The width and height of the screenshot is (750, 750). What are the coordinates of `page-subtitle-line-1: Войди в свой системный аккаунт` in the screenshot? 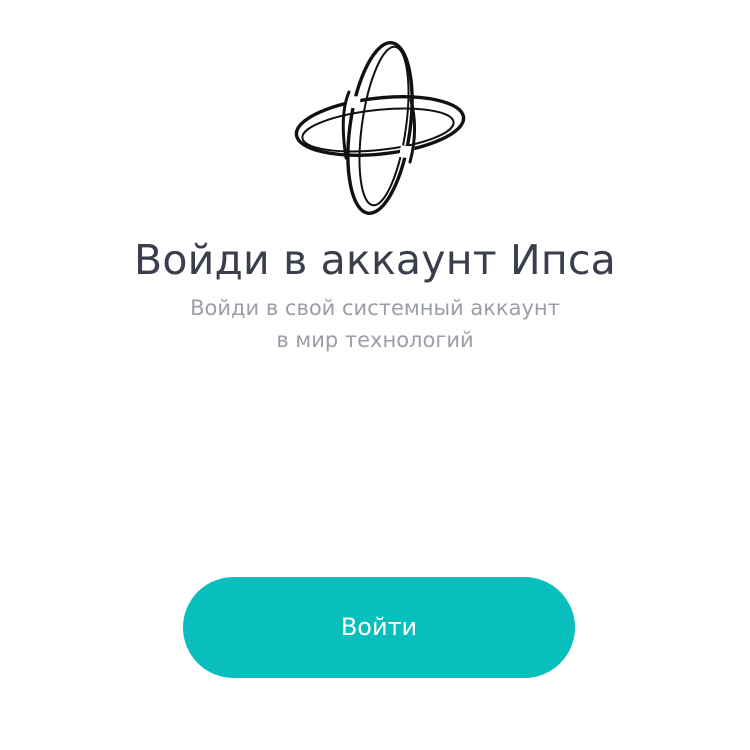 It's located at (375, 308).